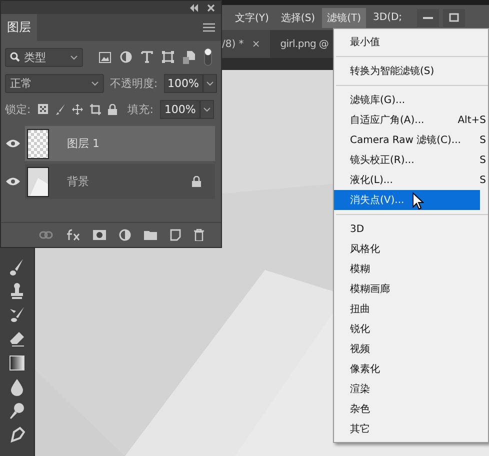 The image size is (489, 456). What do you see at coordinates (411, 249) in the screenshot?
I see `menu-item: 风格化` at bounding box center [411, 249].